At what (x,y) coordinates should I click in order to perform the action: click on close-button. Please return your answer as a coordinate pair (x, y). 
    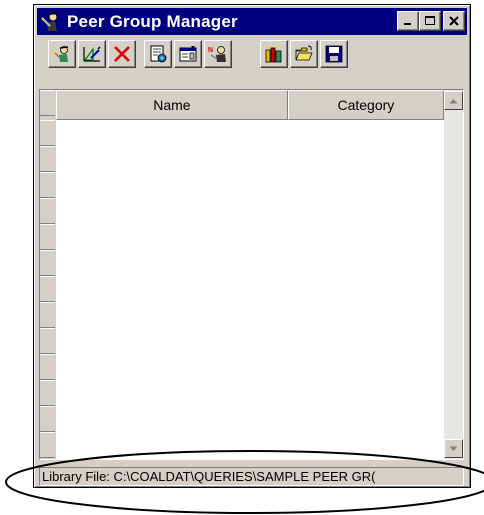
    Looking at the image, I should click on (454, 21).